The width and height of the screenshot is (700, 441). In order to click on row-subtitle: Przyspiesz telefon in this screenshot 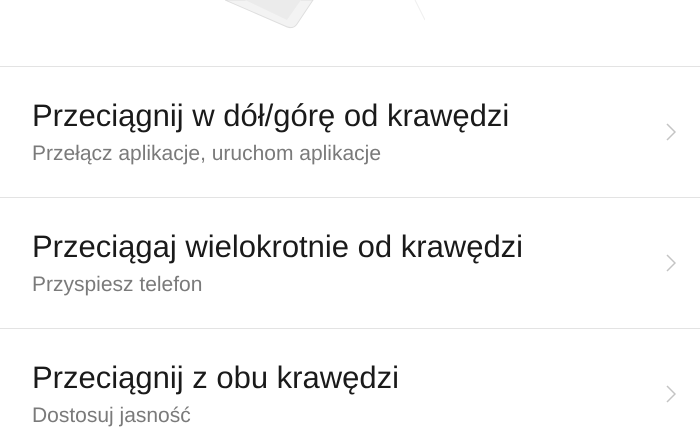, I will do `click(117, 285)`.